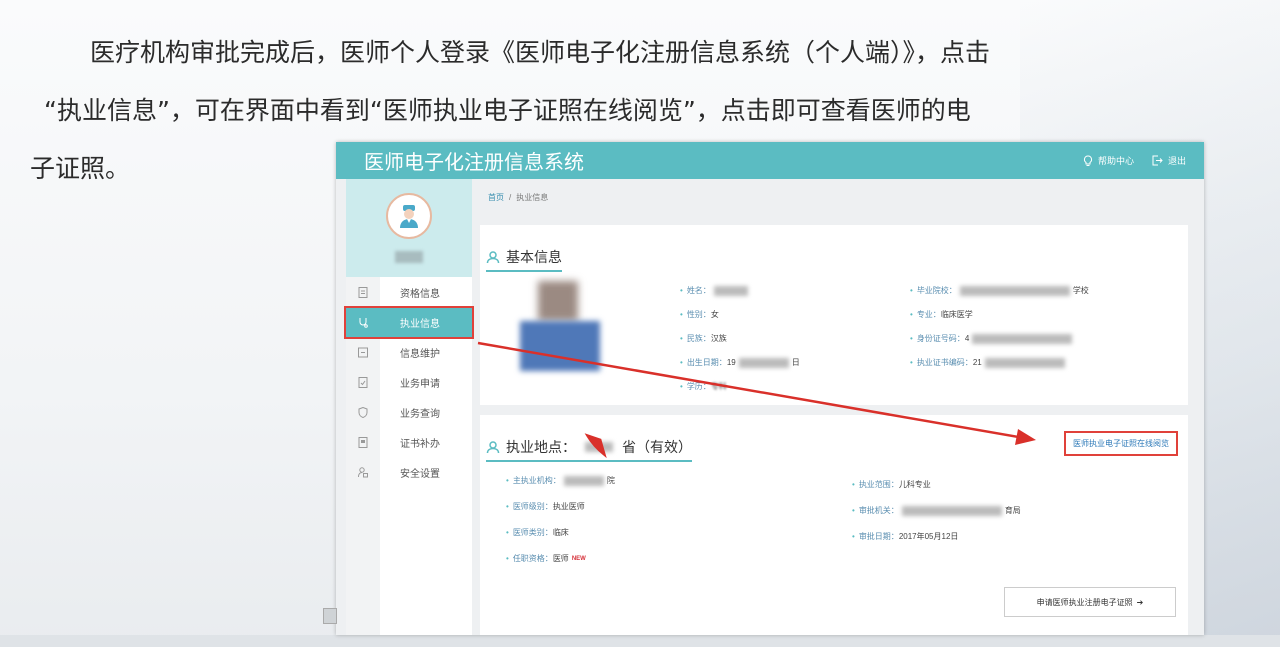 The image size is (1280, 647). I want to click on apply-e-license-button: 申请医师执业注册电子证照 ➔, so click(1090, 602).